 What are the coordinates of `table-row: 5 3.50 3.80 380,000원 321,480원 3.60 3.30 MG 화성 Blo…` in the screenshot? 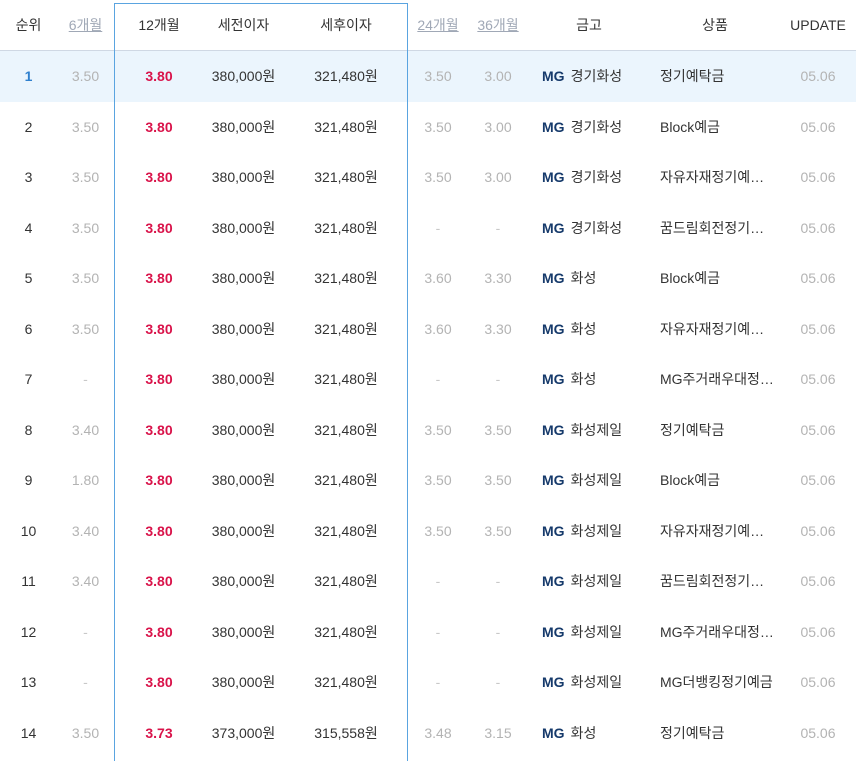 It's located at (428, 278).